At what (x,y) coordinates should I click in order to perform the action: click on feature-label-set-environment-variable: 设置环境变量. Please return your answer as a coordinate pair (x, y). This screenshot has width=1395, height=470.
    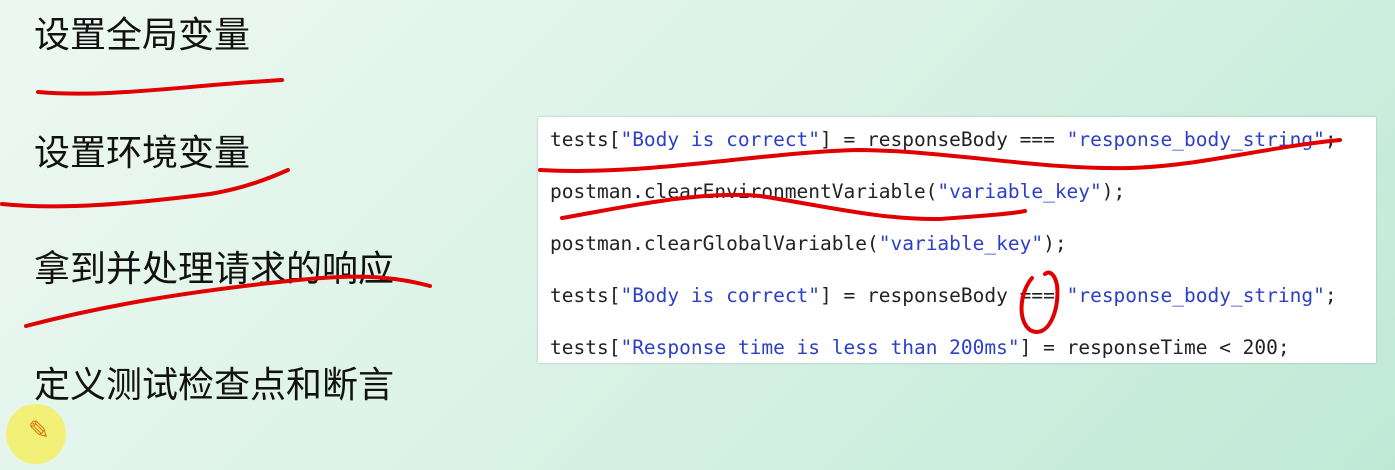
    Looking at the image, I should click on (142, 153).